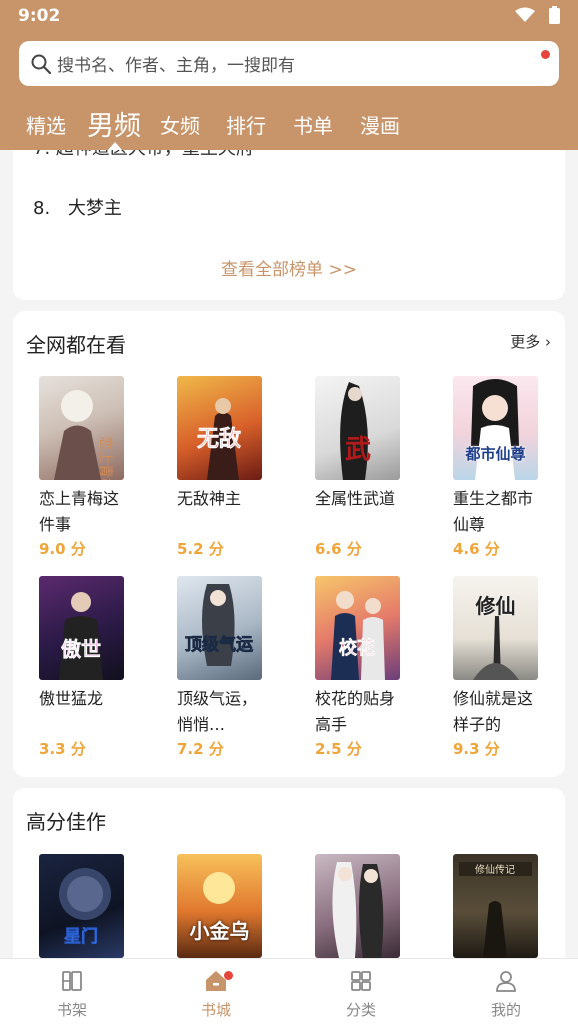 The image size is (578, 1030). Describe the element at coordinates (79, 511) in the screenshot. I see `book-title: 恋上青梅这件事` at that location.